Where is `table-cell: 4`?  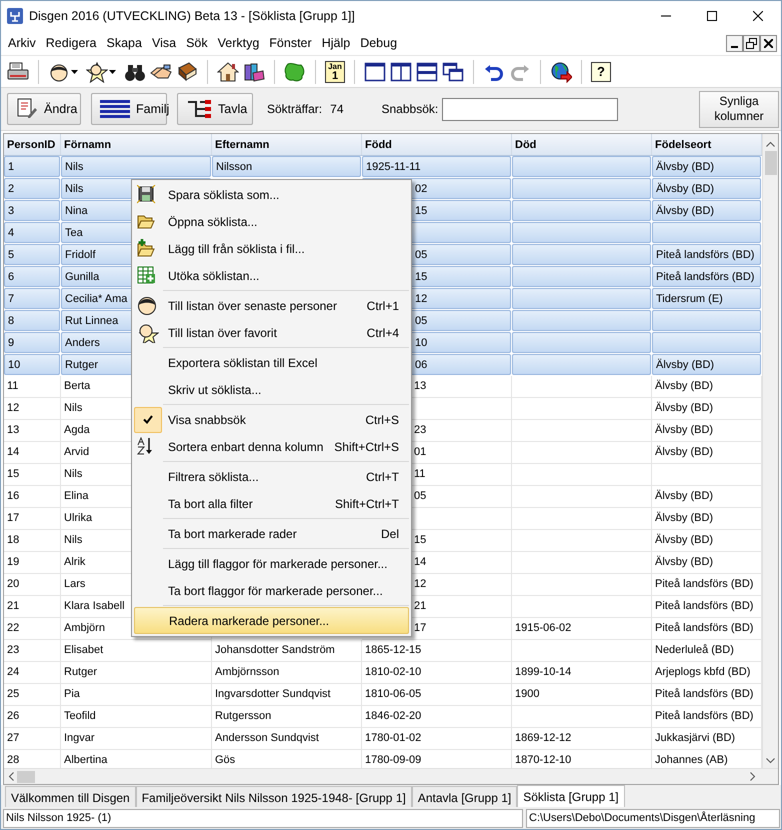 table-cell: 4 is located at coordinates (32, 232).